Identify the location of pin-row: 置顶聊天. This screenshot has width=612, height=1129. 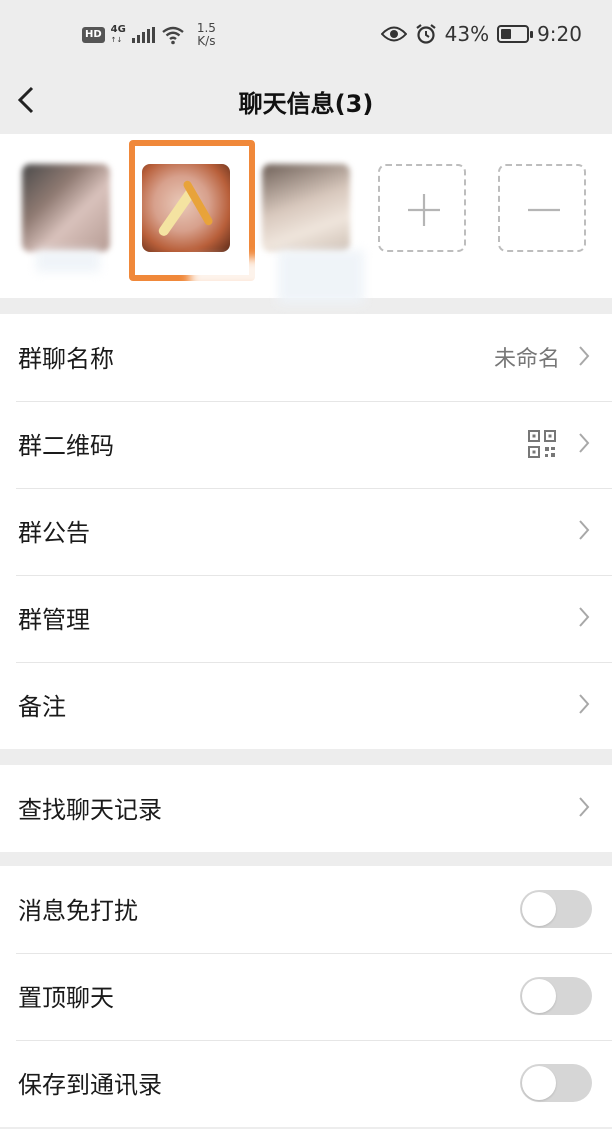
(306, 996).